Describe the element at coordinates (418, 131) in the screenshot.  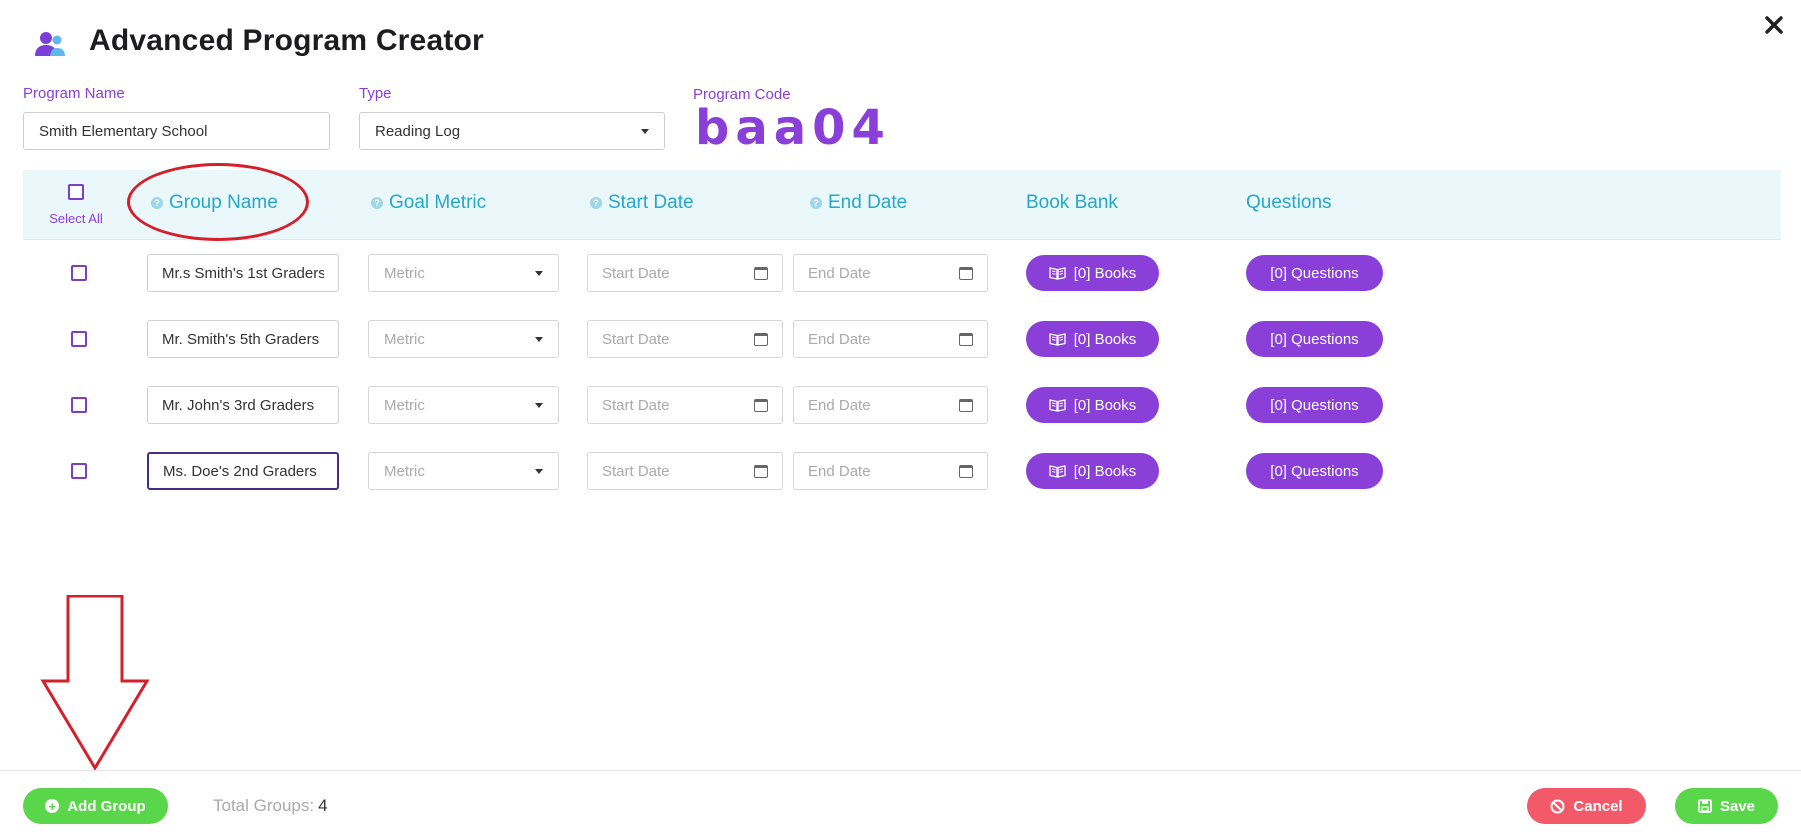
I see `type-select-value: Reading Log` at that location.